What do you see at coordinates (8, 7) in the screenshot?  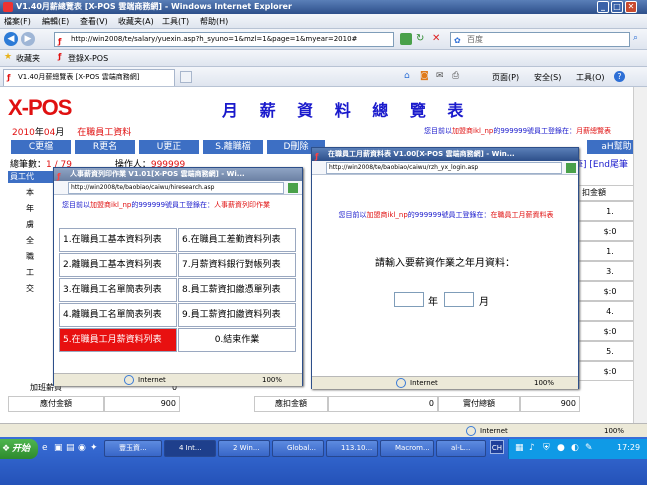 I see `app-icon` at bounding box center [8, 7].